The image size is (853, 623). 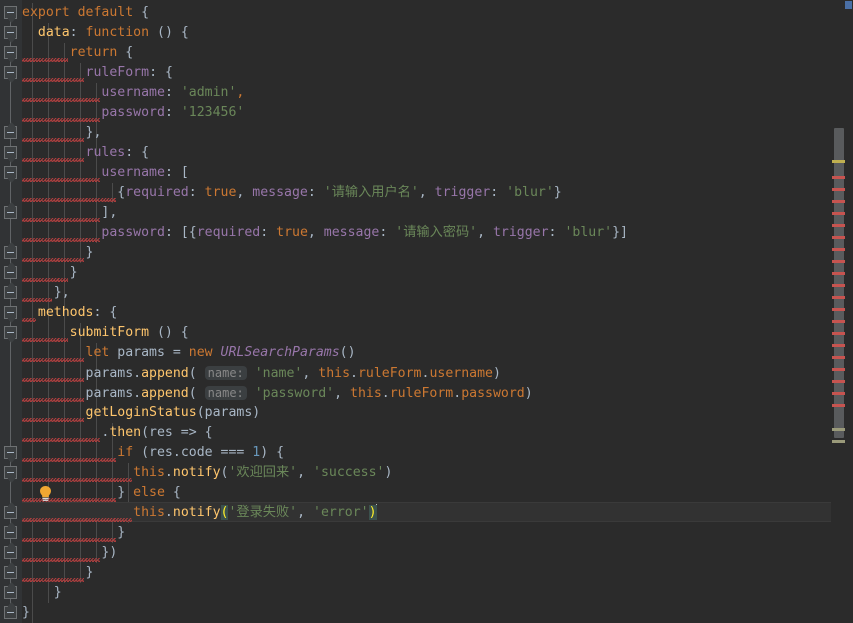 I want to click on code-token: '欢迎回来', so click(x=263, y=472).